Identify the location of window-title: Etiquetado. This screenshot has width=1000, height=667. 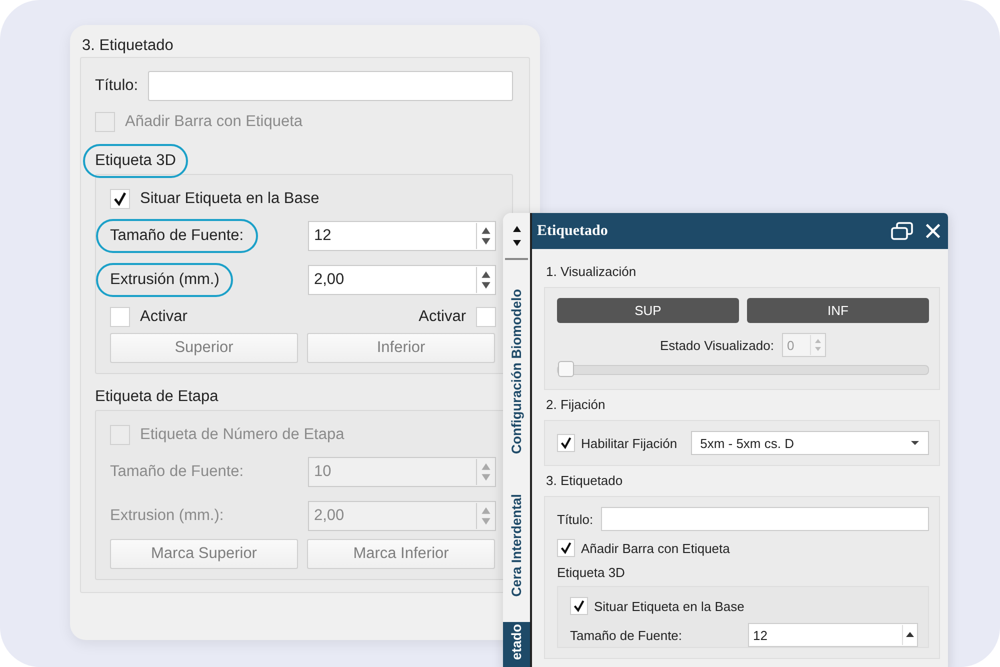
(572, 231).